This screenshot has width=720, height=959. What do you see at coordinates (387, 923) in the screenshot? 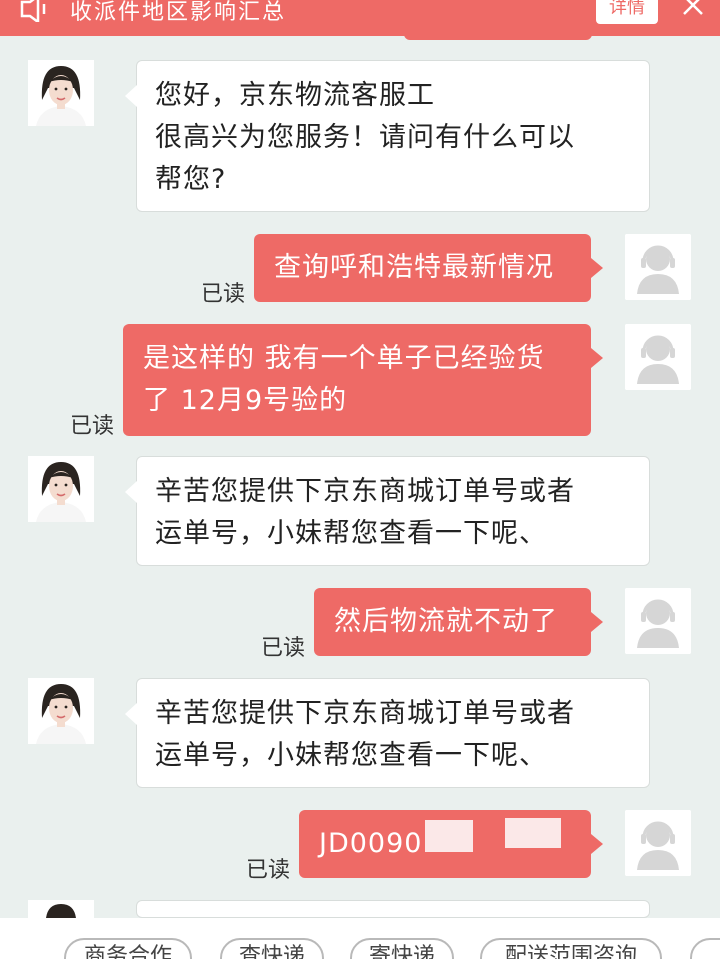
I see `agent-message-bubble` at bounding box center [387, 923].